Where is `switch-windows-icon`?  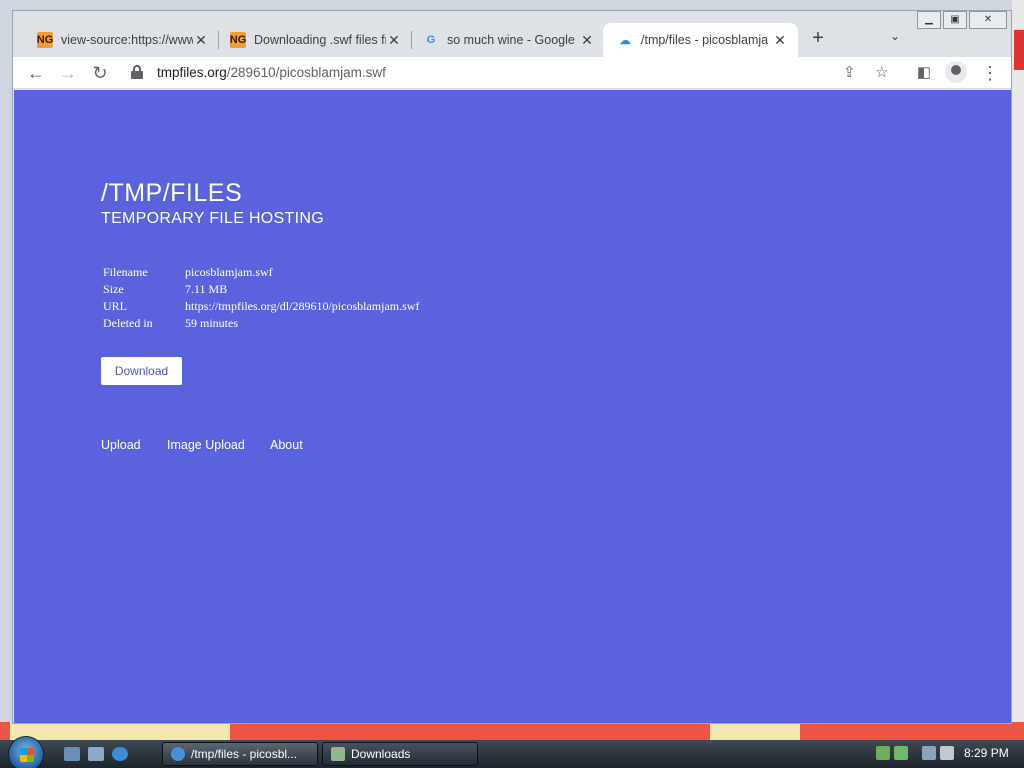
switch-windows-icon is located at coordinates (96, 754).